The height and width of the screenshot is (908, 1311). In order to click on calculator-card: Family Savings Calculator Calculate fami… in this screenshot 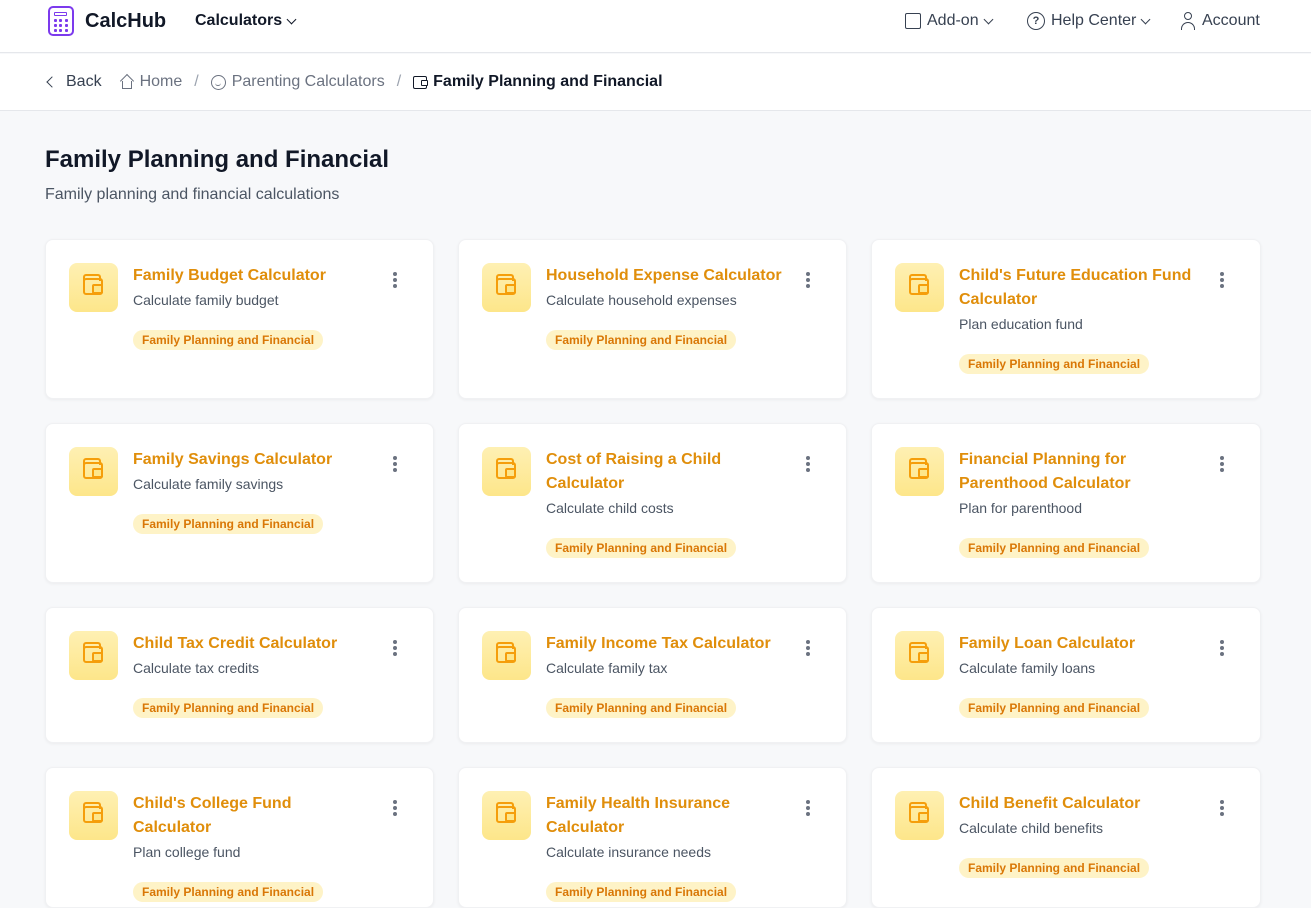, I will do `click(239, 503)`.